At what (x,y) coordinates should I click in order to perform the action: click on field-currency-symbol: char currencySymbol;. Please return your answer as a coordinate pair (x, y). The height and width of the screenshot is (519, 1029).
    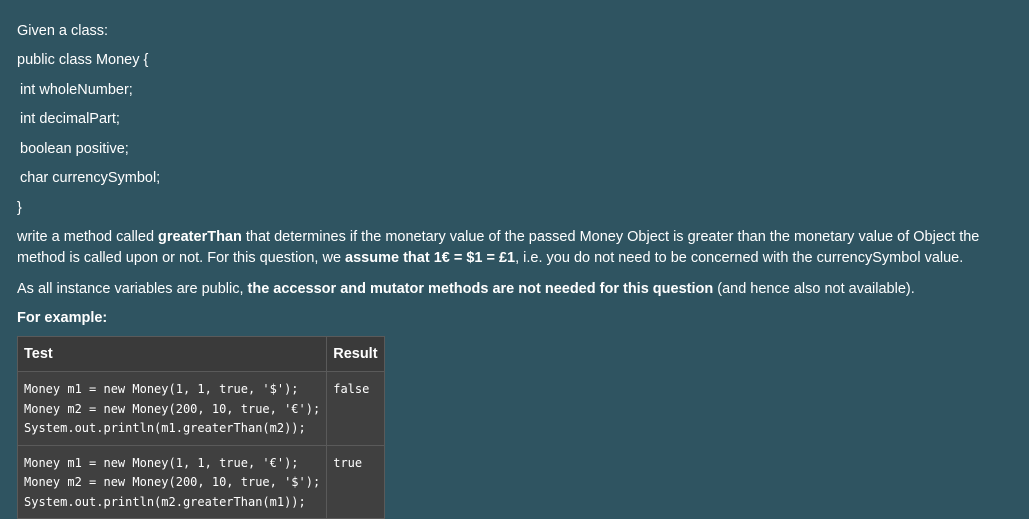
    Looking at the image, I should click on (90, 178).